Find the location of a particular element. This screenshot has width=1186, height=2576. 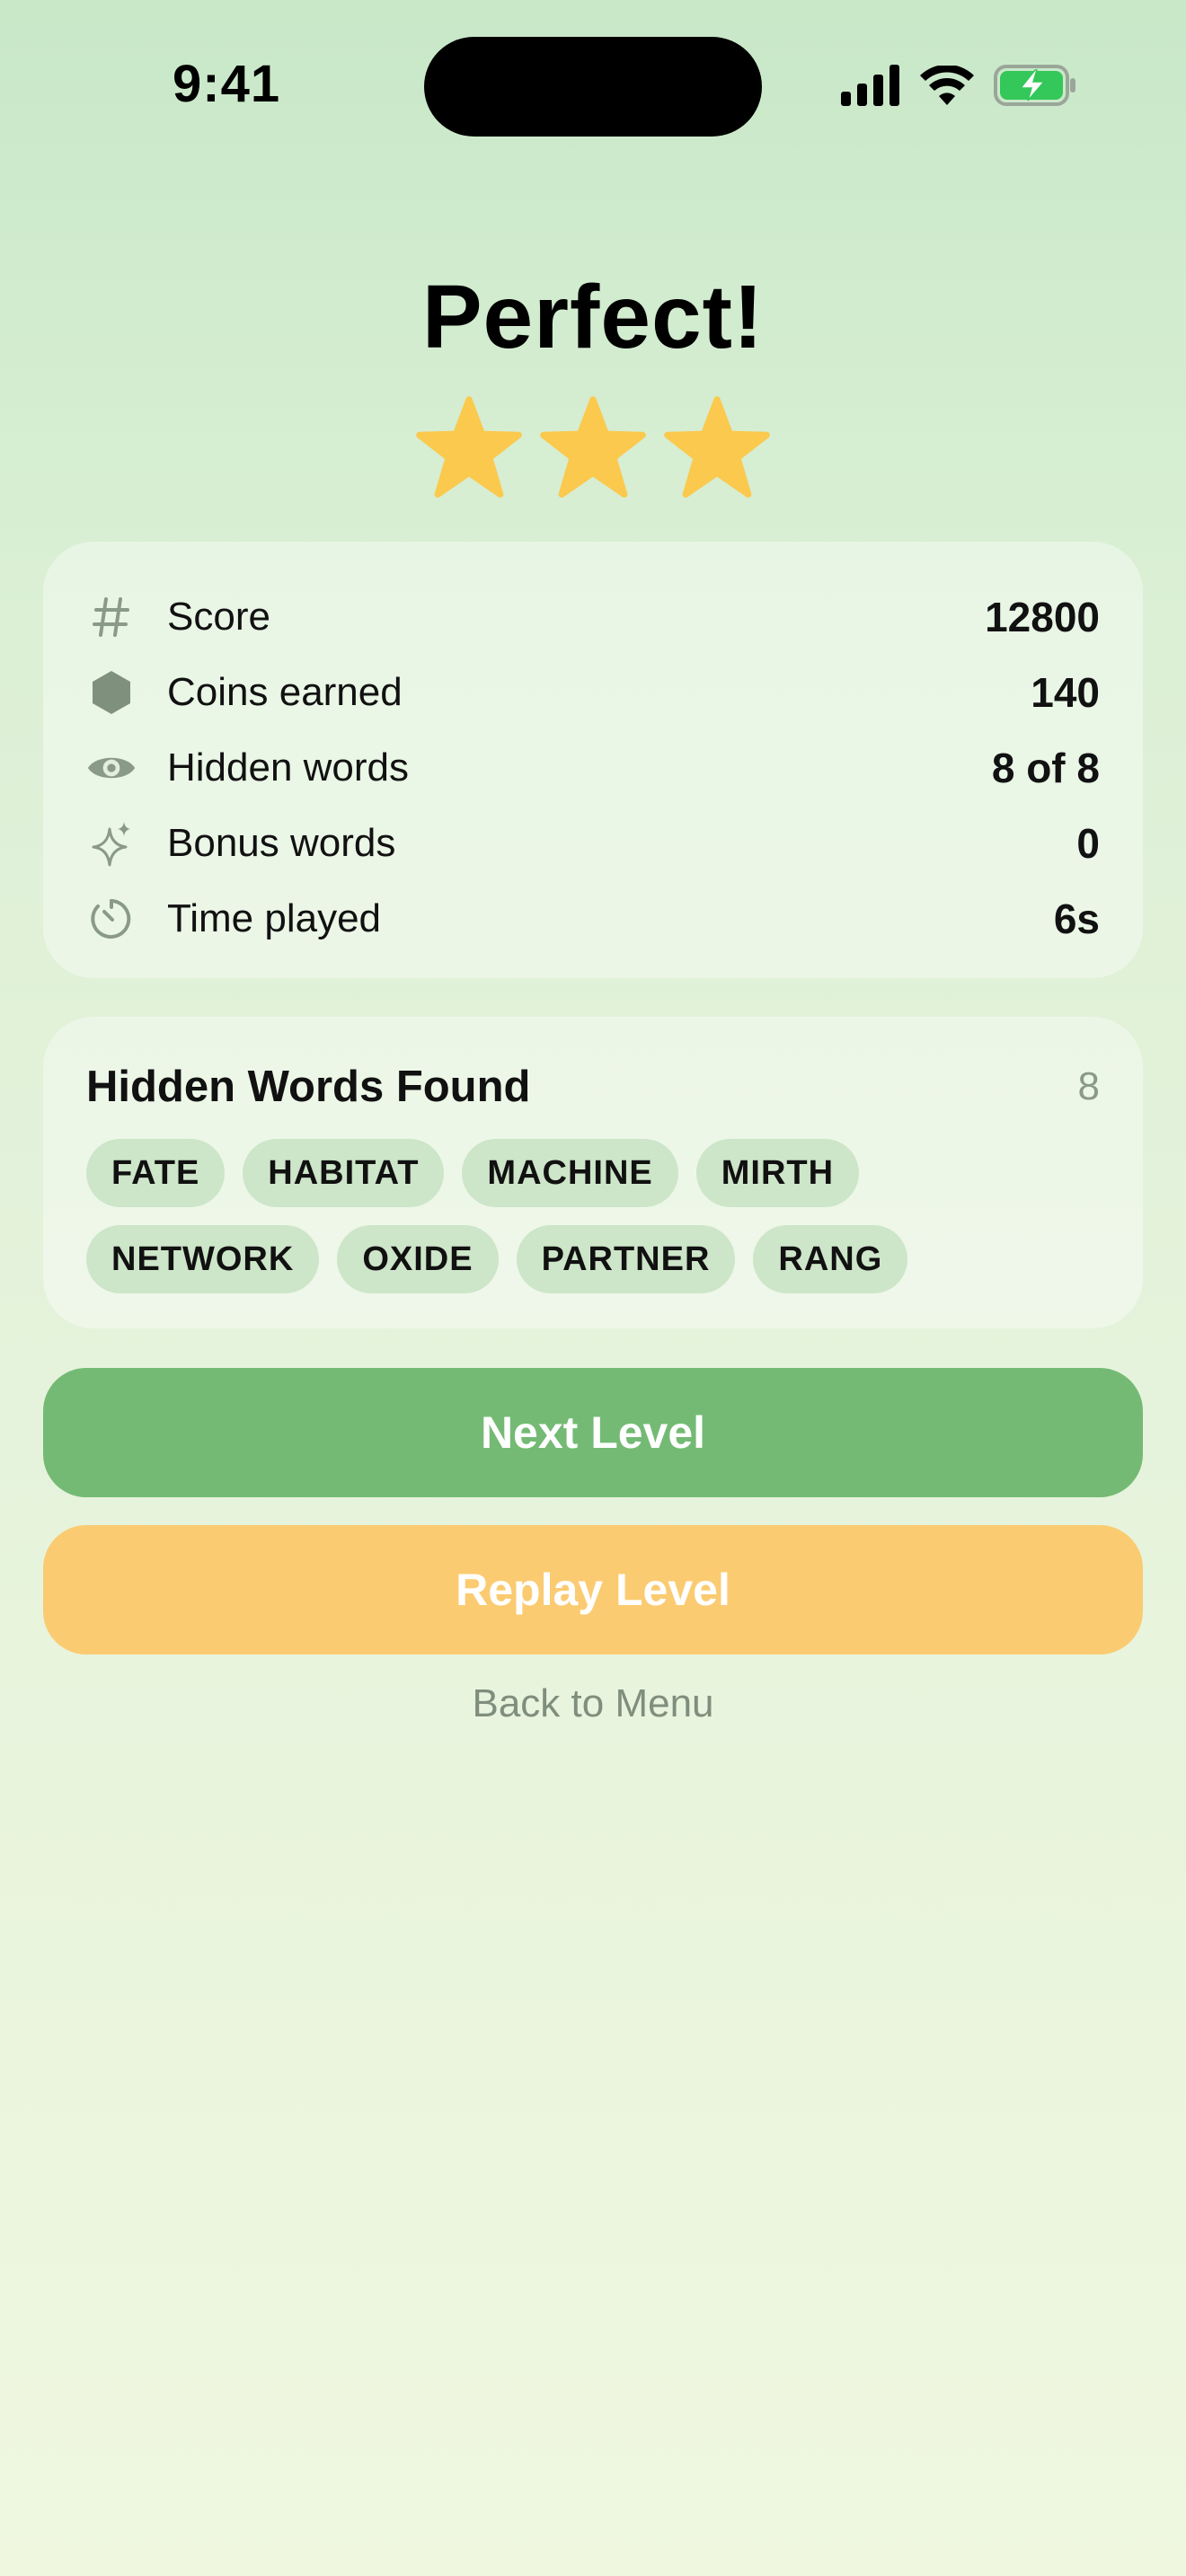

wifi-icon is located at coordinates (947, 87).